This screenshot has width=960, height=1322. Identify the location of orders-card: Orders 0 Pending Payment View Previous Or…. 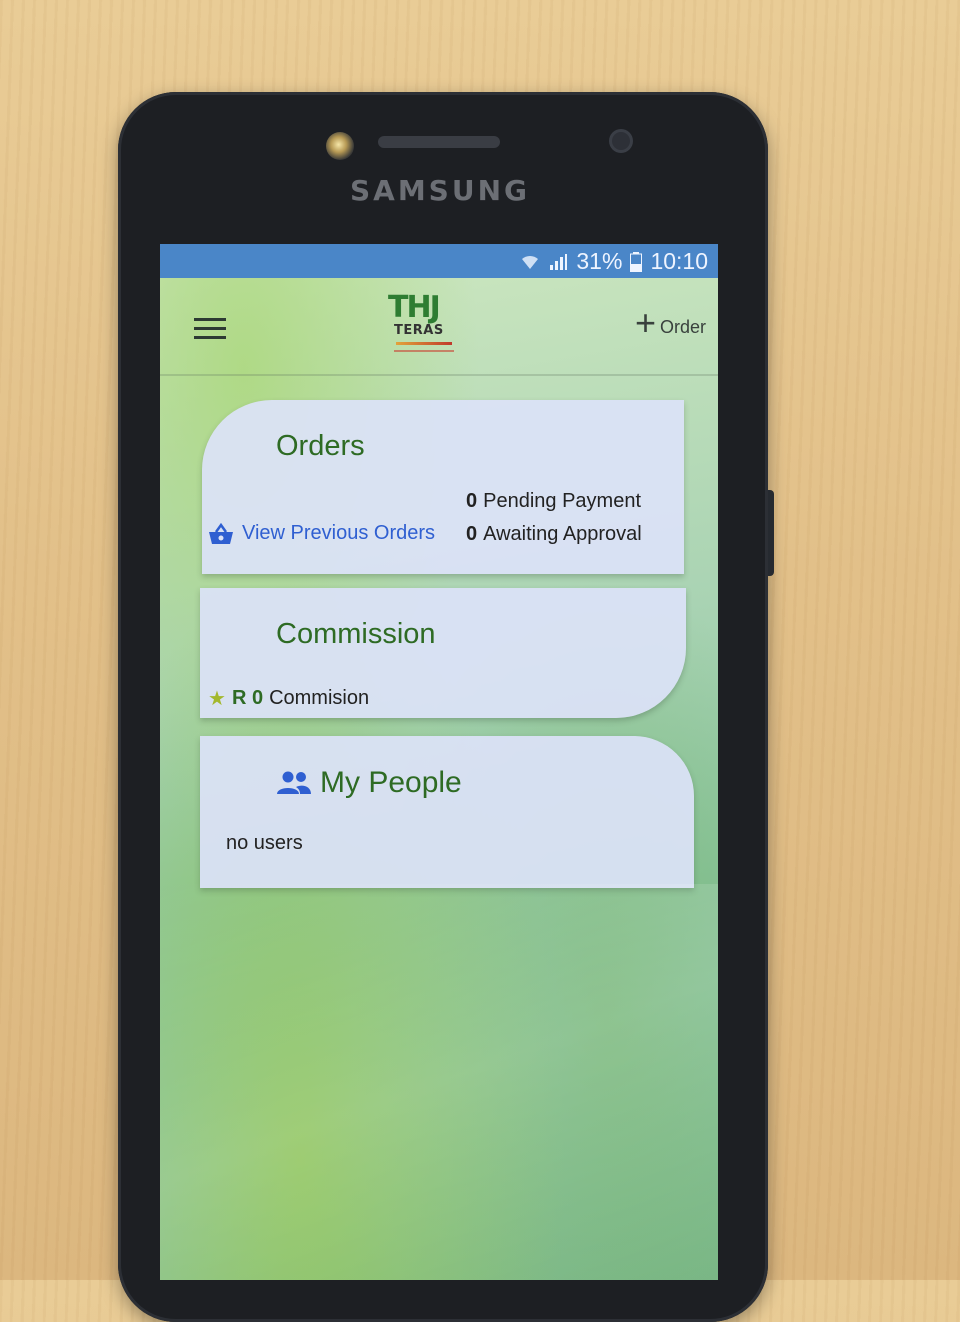
(443, 487).